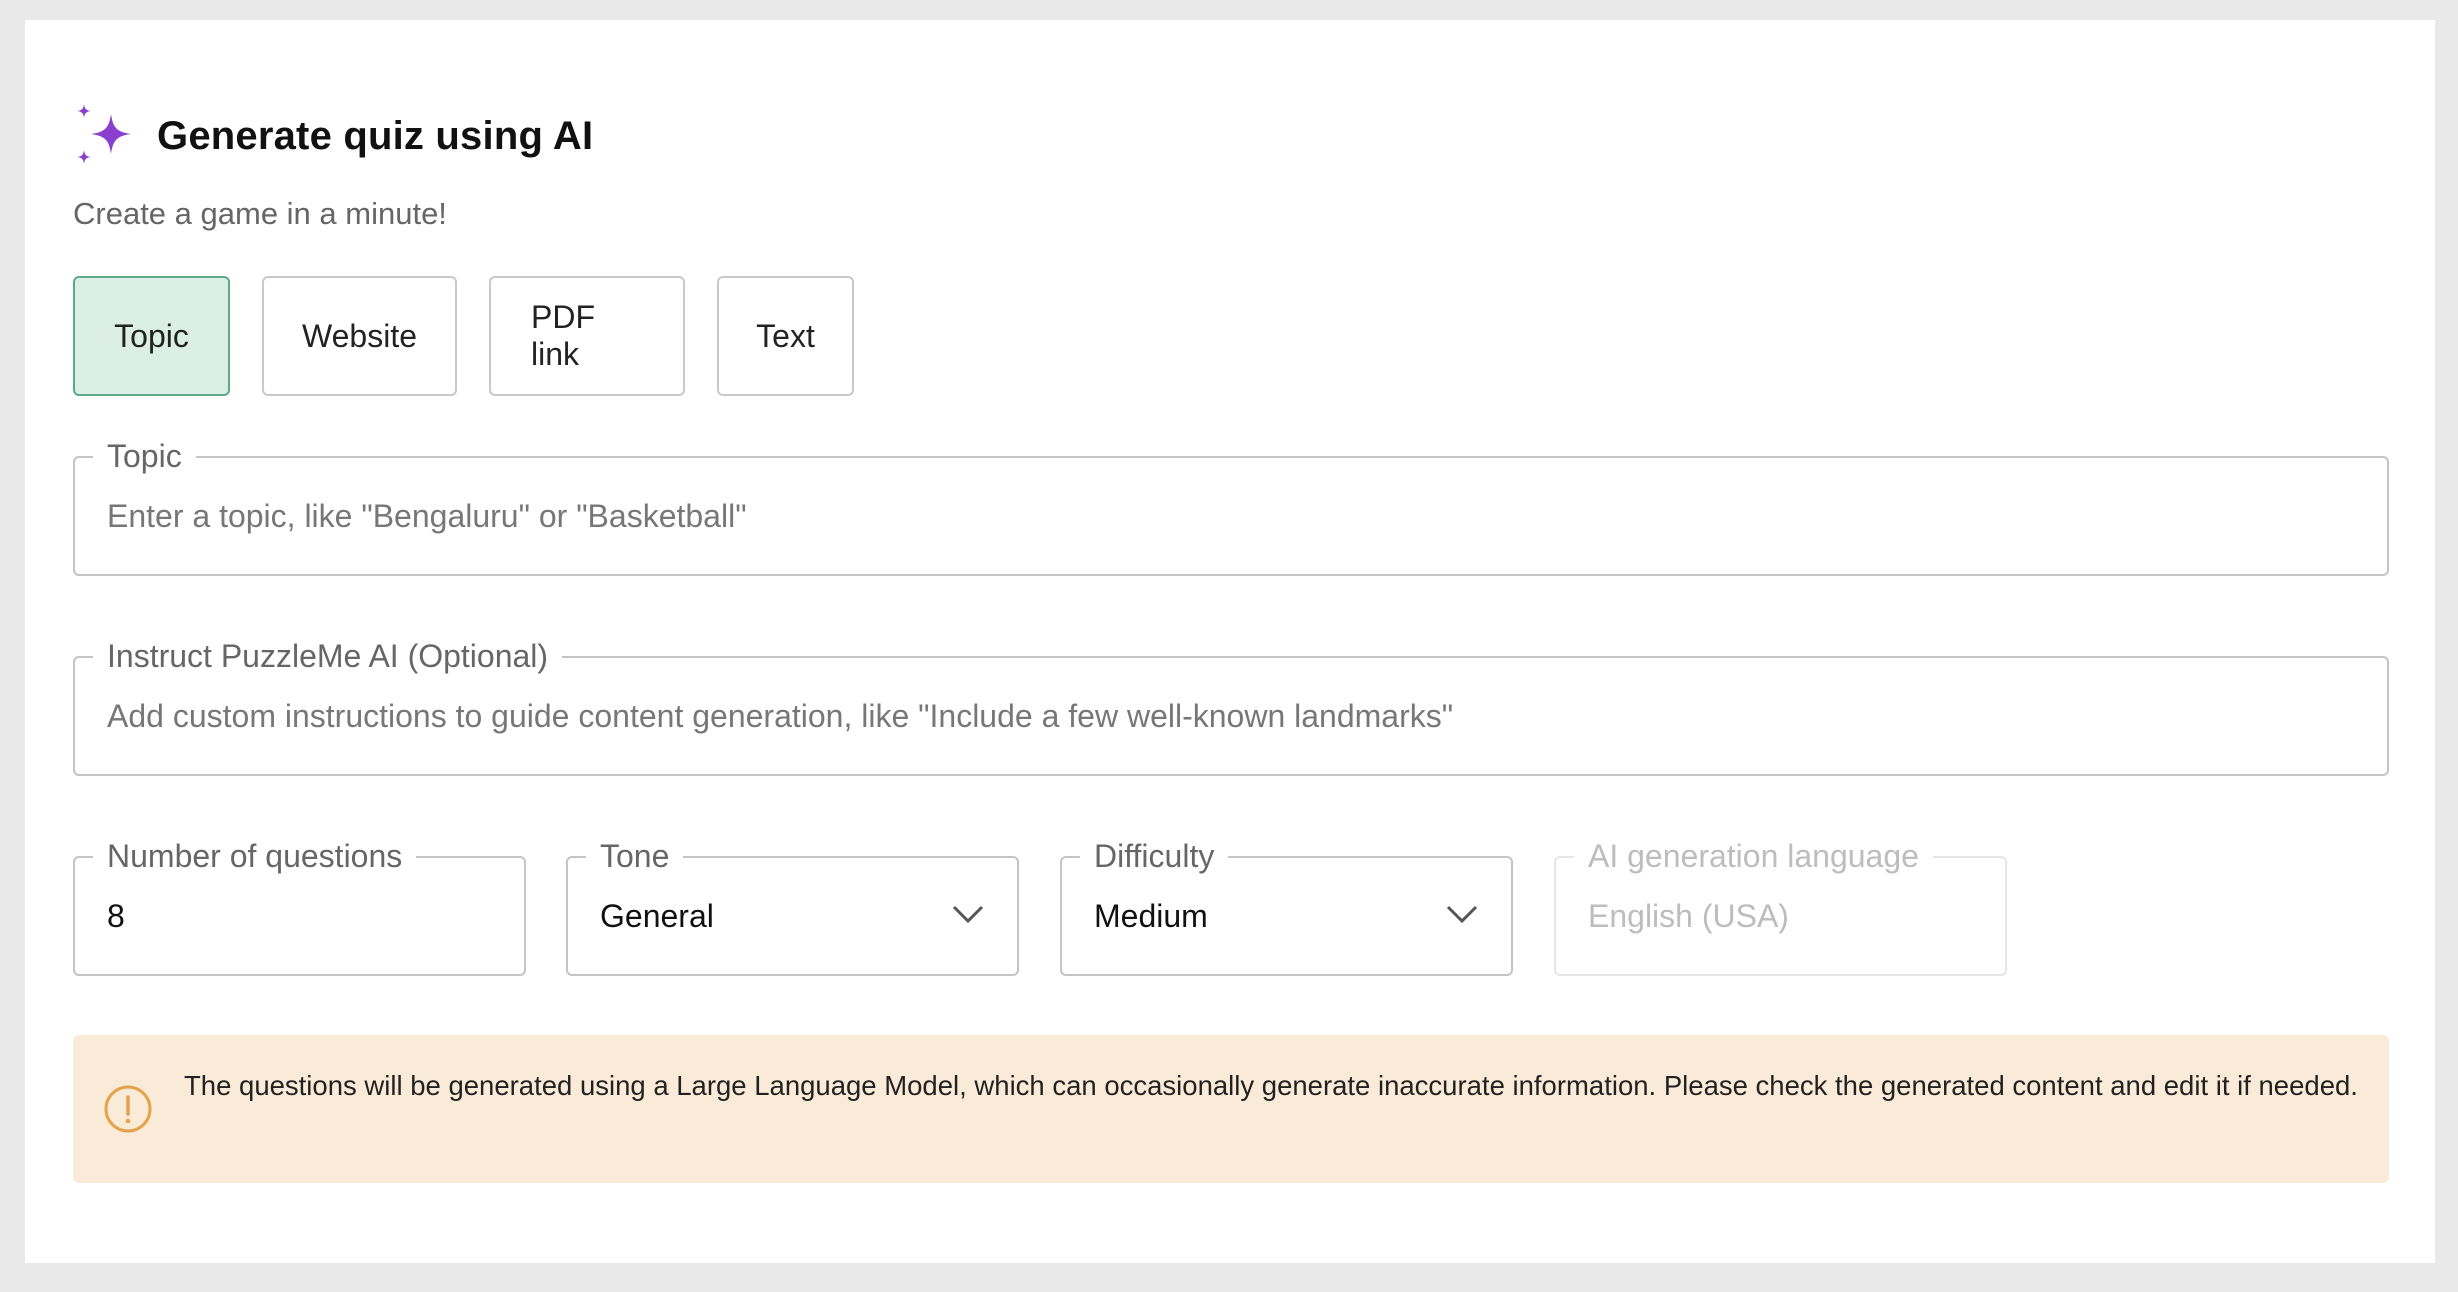  What do you see at coordinates (255, 856) in the screenshot?
I see `number-of-questions-label: Number of questions` at bounding box center [255, 856].